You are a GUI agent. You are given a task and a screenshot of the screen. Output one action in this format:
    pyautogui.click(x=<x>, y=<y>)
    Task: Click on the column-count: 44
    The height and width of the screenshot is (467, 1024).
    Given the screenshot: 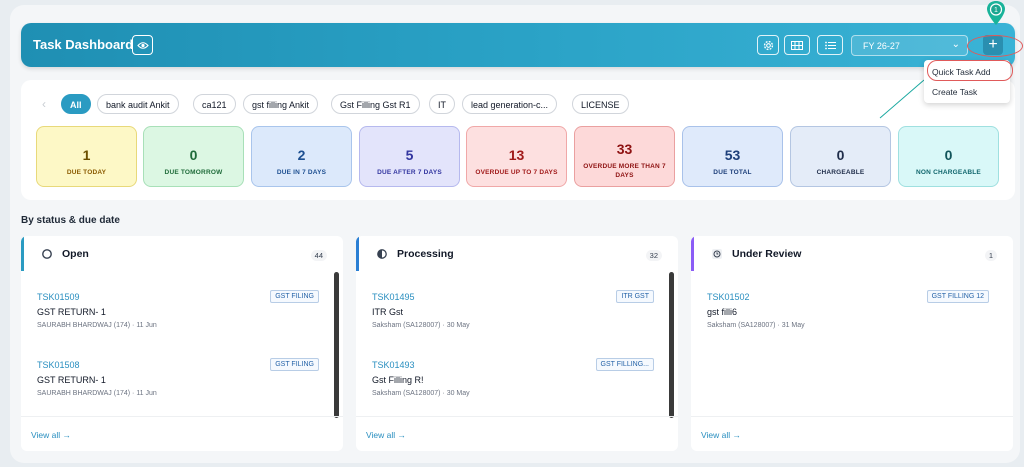 What is the action you would take?
    pyautogui.click(x=318, y=255)
    